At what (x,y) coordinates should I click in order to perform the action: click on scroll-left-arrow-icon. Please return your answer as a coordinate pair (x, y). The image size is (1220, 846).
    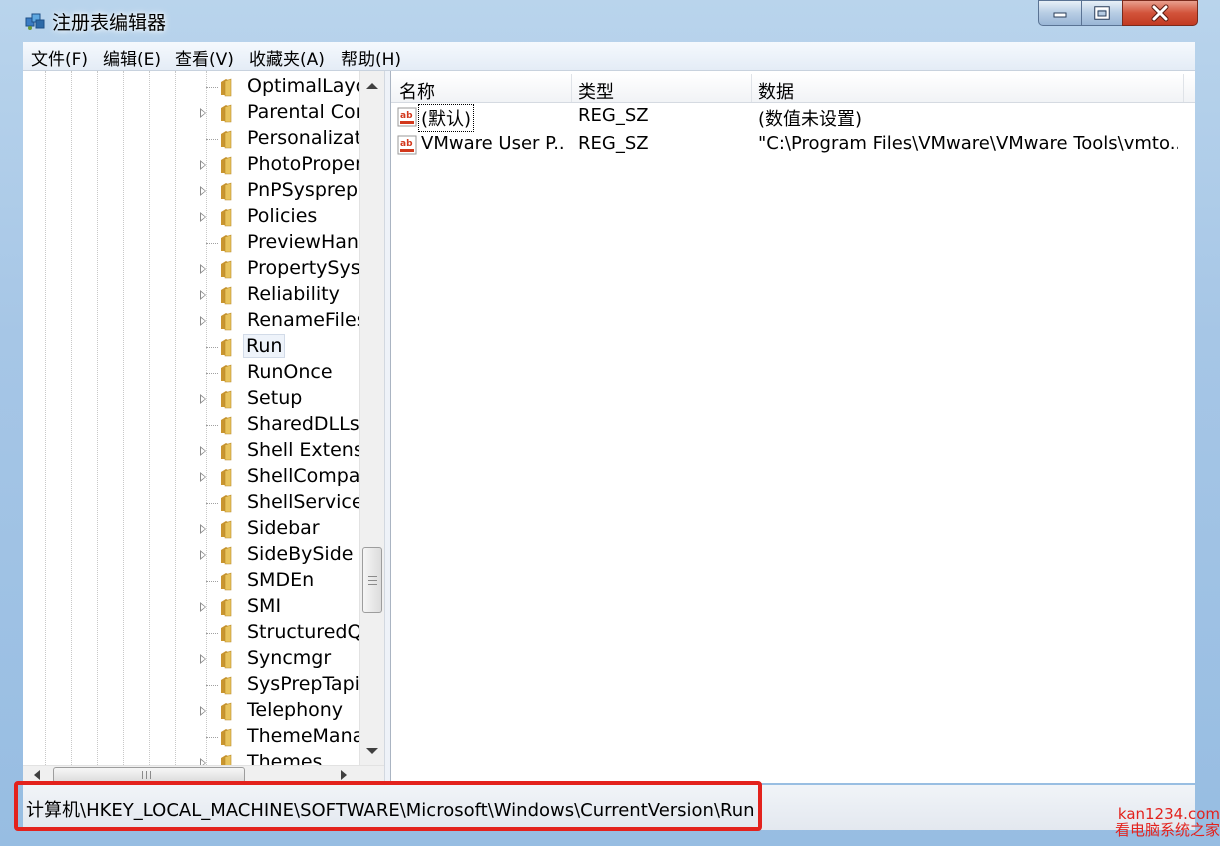
    Looking at the image, I should click on (37, 775).